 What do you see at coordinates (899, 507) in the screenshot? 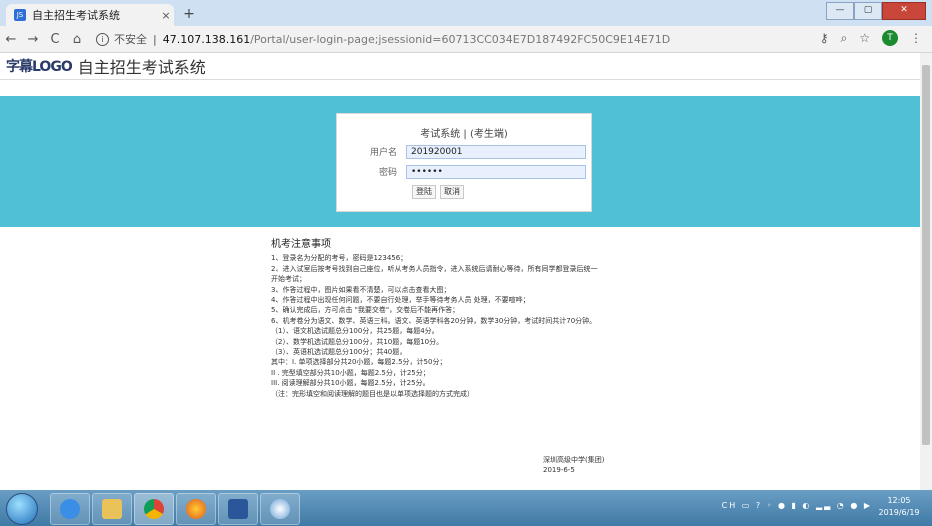
I see `taskbar-clock: 12:05 2019/6/19` at bounding box center [899, 507].